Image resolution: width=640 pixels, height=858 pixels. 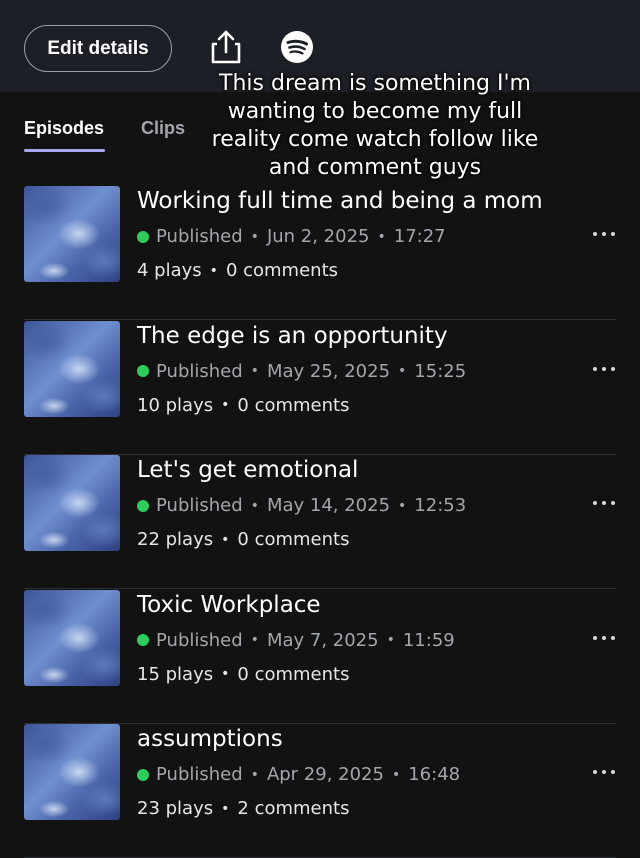 I want to click on active-tab-indicator, so click(x=64, y=150).